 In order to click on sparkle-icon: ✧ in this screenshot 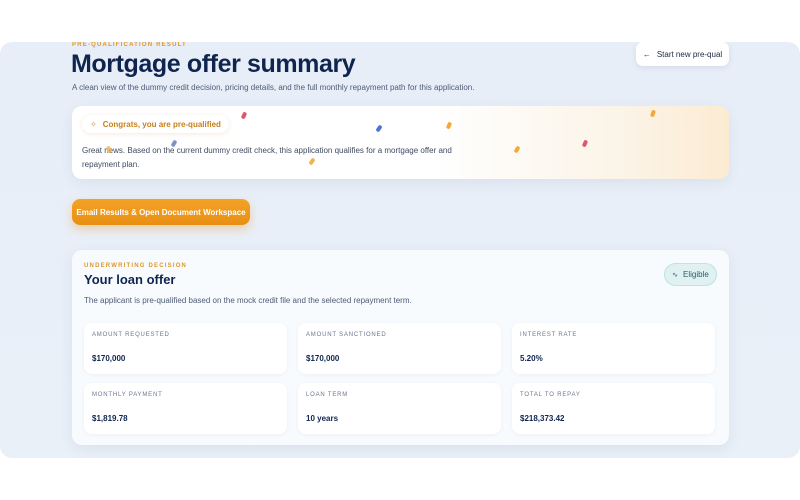, I will do `click(93, 124)`.